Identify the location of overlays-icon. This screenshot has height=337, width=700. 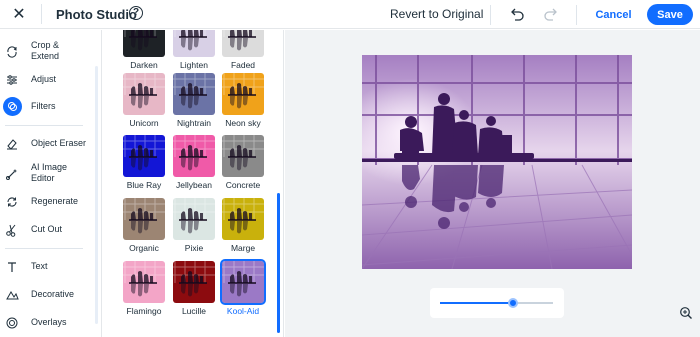
(12, 323).